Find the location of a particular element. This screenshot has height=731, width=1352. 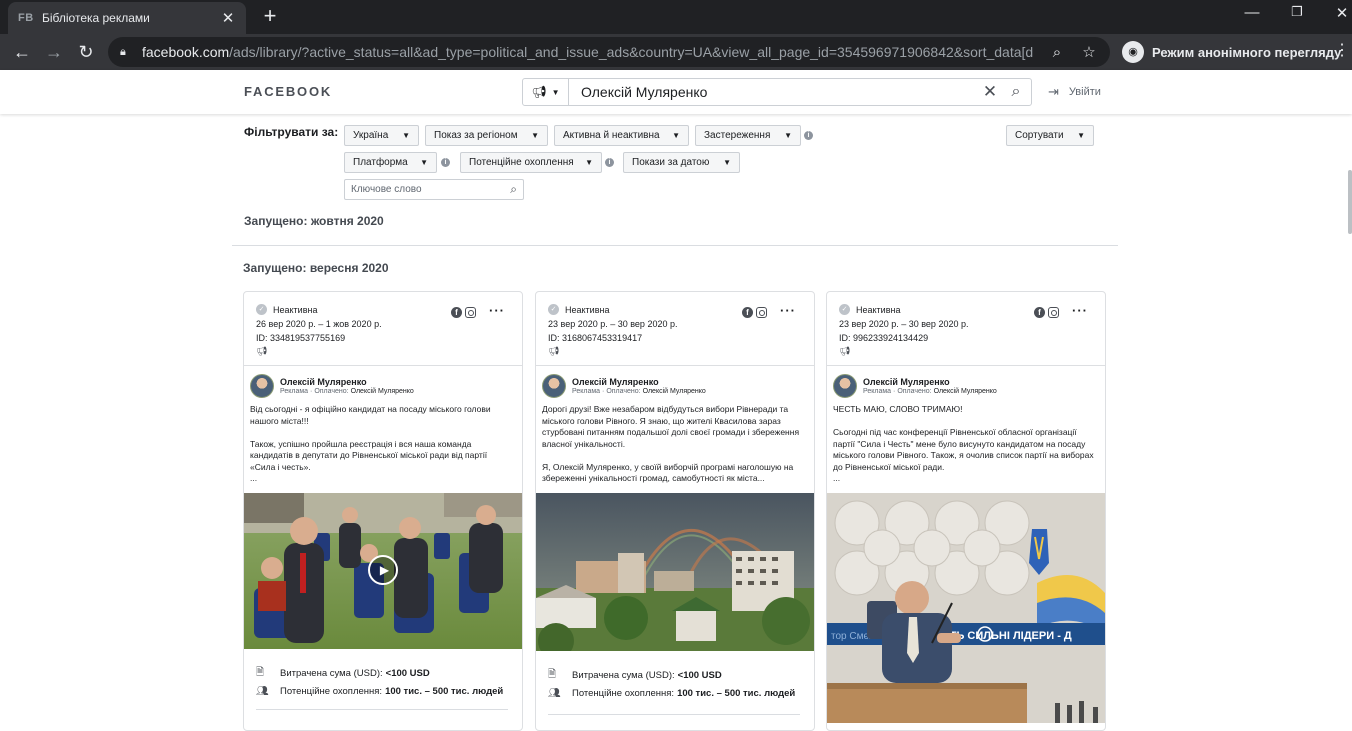

reach-dropdown: Потенційне охоплення ▼ is located at coordinates (531, 162).